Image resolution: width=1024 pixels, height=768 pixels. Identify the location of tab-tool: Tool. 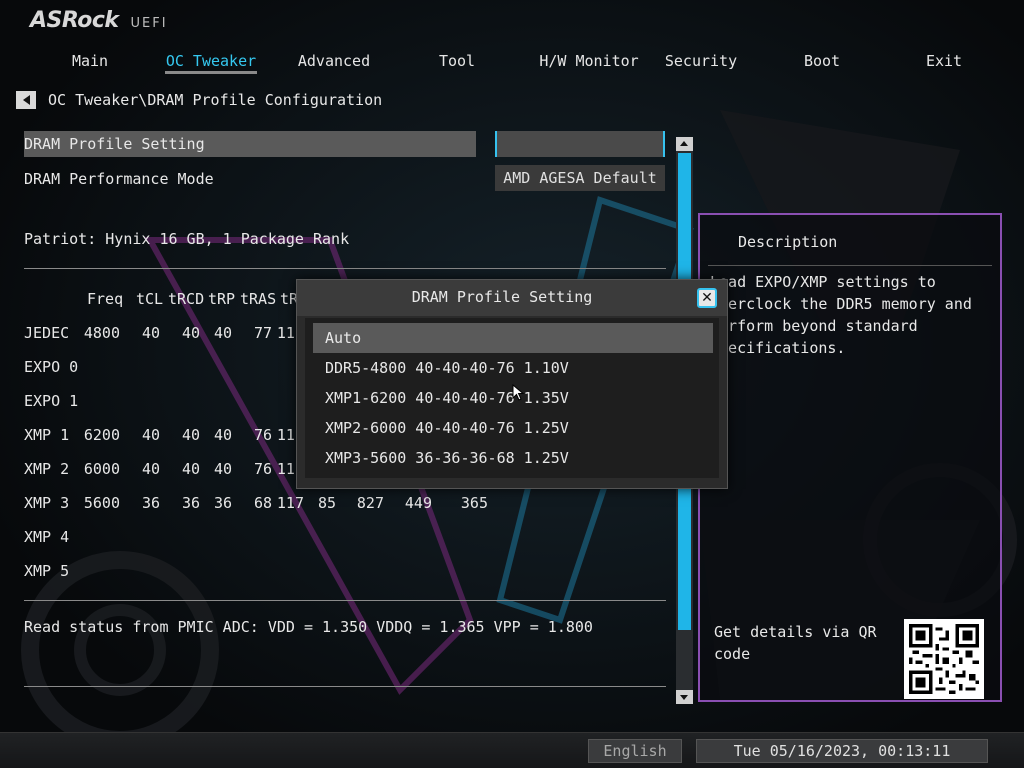
(457, 61).